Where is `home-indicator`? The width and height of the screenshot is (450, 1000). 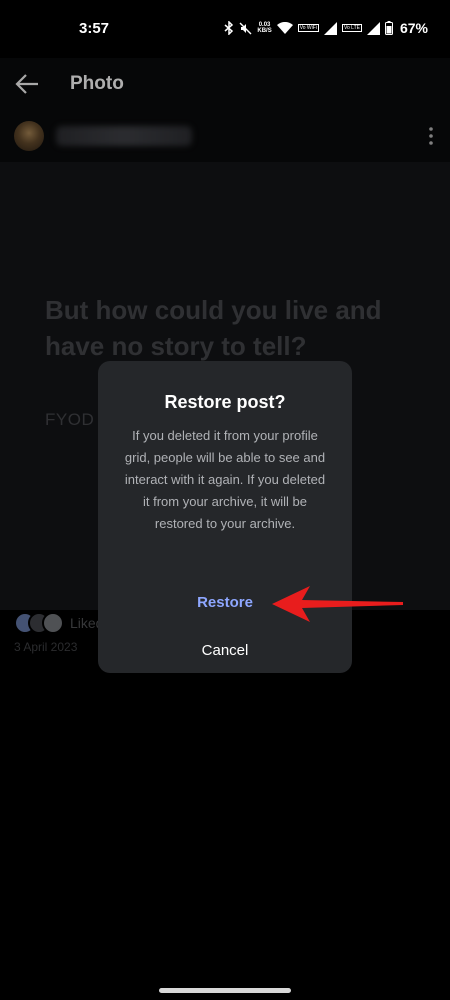 home-indicator is located at coordinates (225, 990).